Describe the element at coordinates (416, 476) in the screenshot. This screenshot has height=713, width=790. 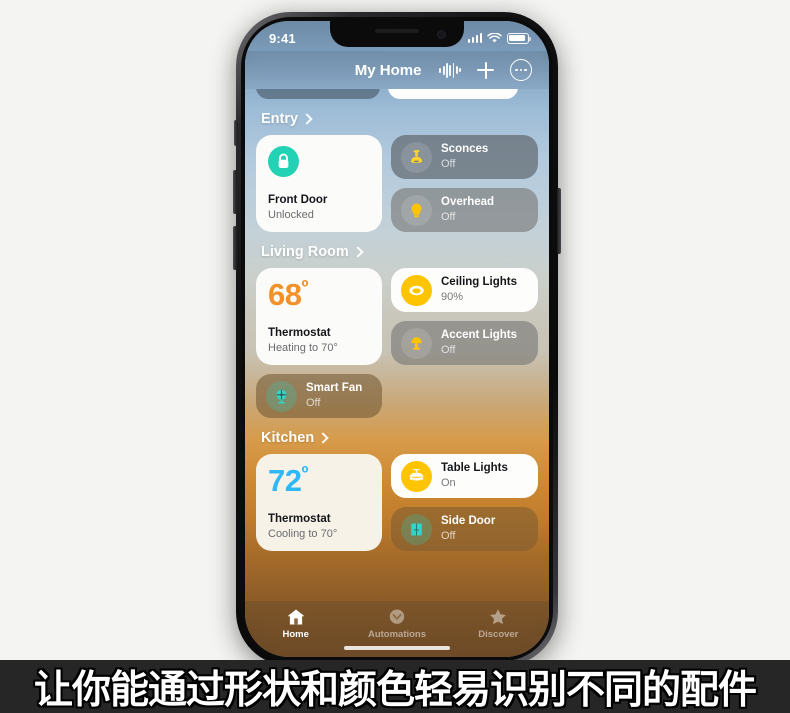
I see `chandelier-icon` at that location.